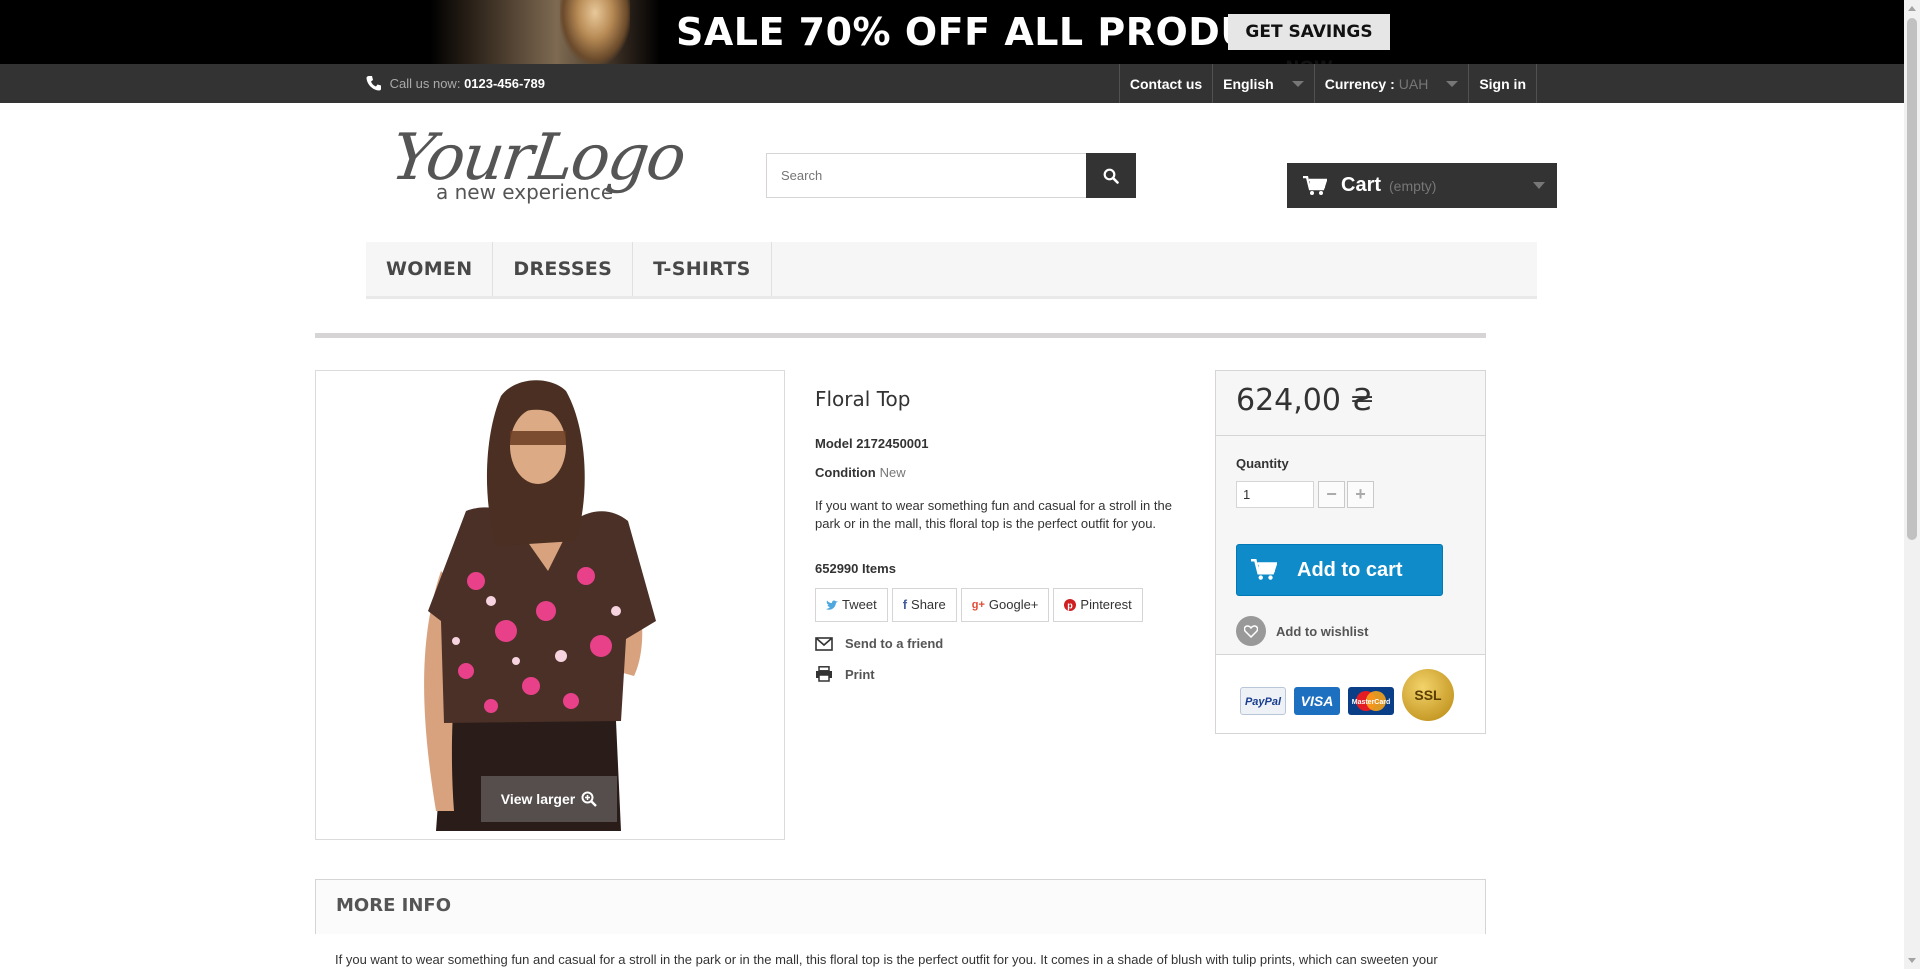 The width and height of the screenshot is (1920, 969). What do you see at coordinates (505, 83) in the screenshot?
I see `phone-number: 0123-456-789` at bounding box center [505, 83].